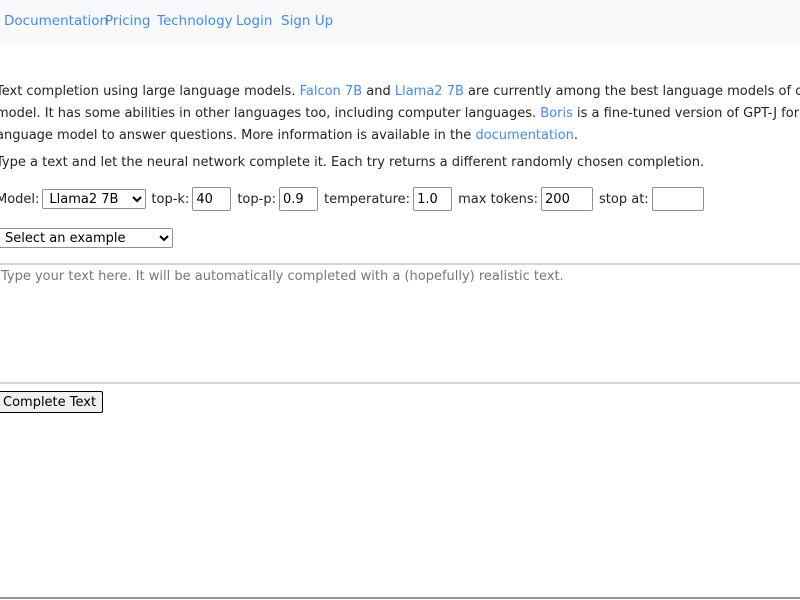 This screenshot has height=600, width=800. Describe the element at coordinates (677, 199) in the screenshot. I see `stop-input` at that location.